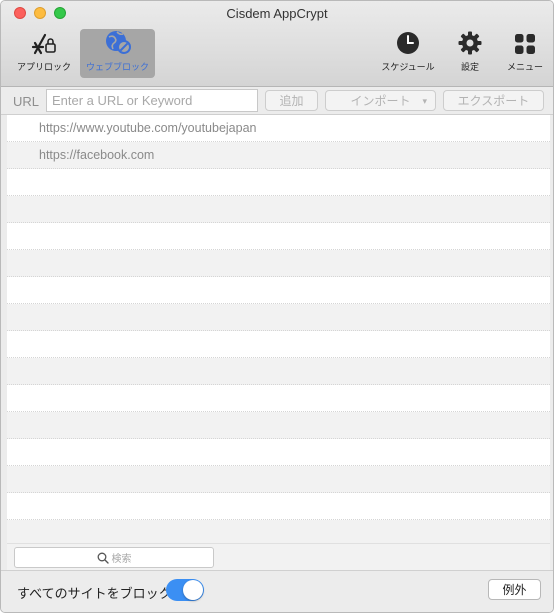 This screenshot has height=613, width=554. What do you see at coordinates (470, 42) in the screenshot?
I see `gear-icon` at bounding box center [470, 42].